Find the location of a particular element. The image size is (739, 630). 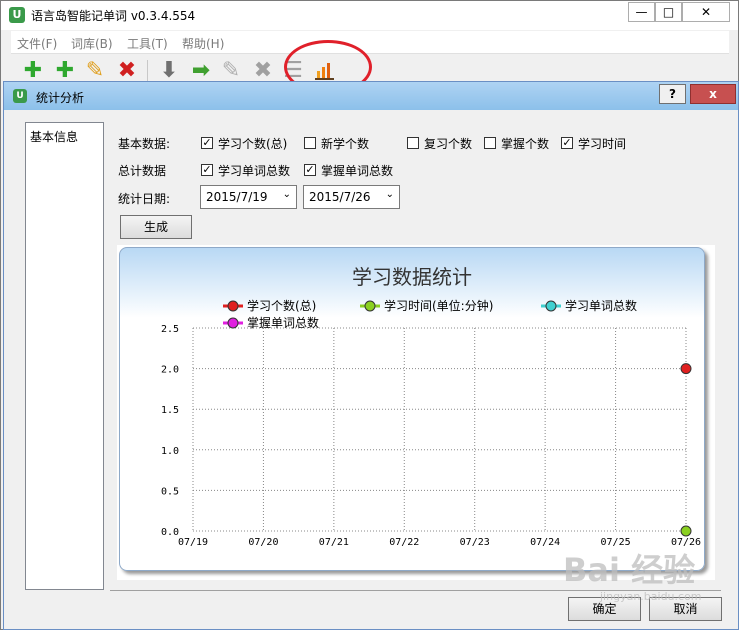

y-tick-label: 2.0 is located at coordinates (170, 370).